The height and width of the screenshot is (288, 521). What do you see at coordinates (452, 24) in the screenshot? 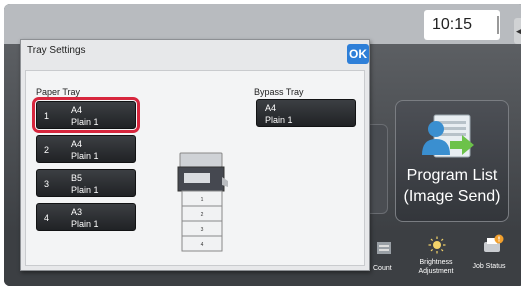
I see `clock: 10:15` at bounding box center [452, 24].